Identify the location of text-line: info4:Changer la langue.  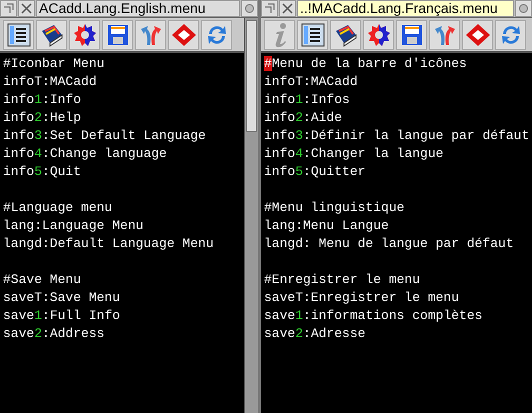
(354, 154).